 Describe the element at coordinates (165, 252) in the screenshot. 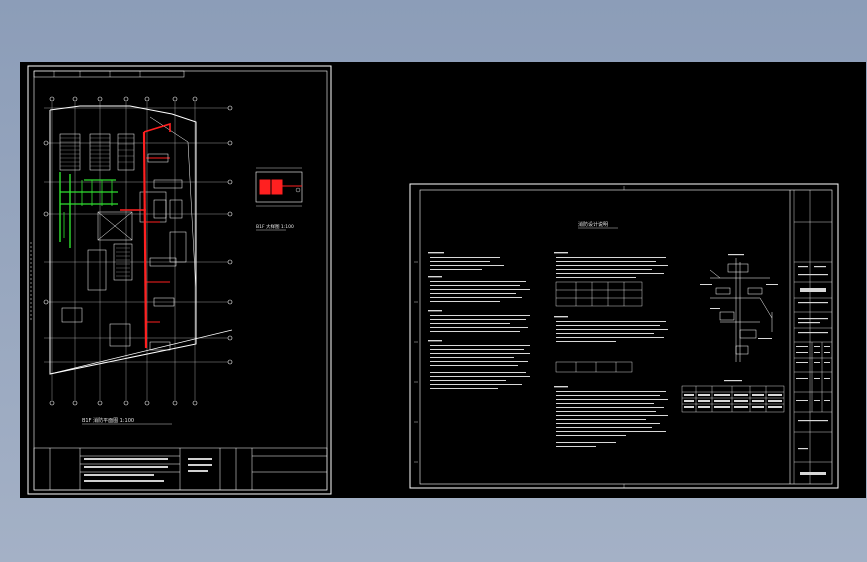

I see `fire-hydrant-boxes` at that location.